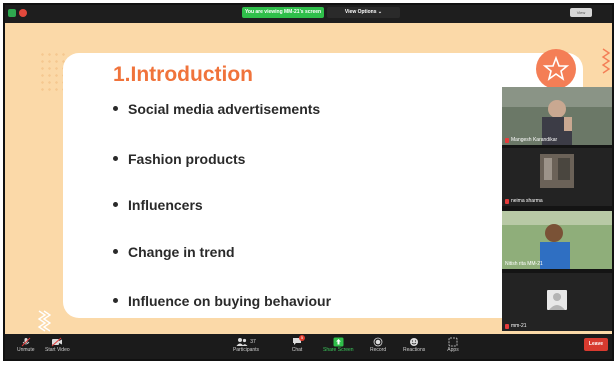  I want to click on start-video-button: Start Video, so click(57, 344).